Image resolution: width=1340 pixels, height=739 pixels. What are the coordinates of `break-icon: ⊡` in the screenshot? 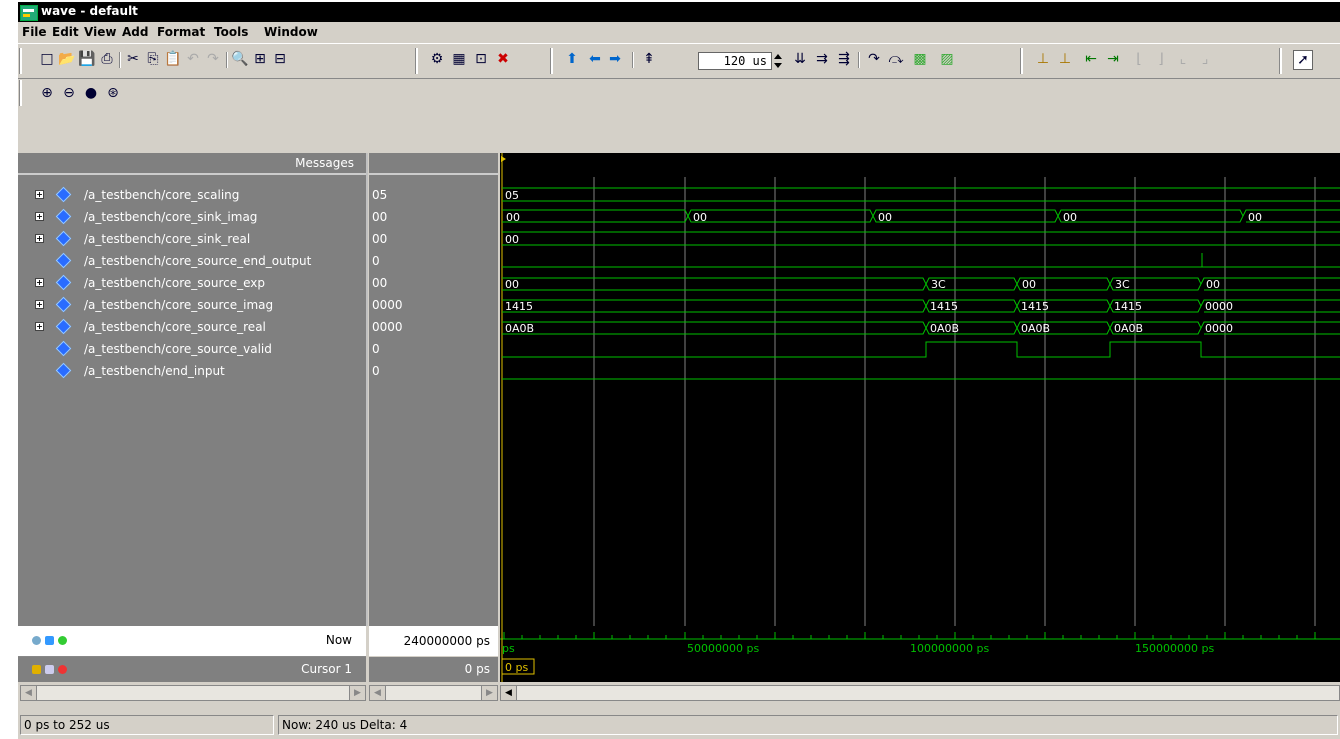 It's located at (481, 59).